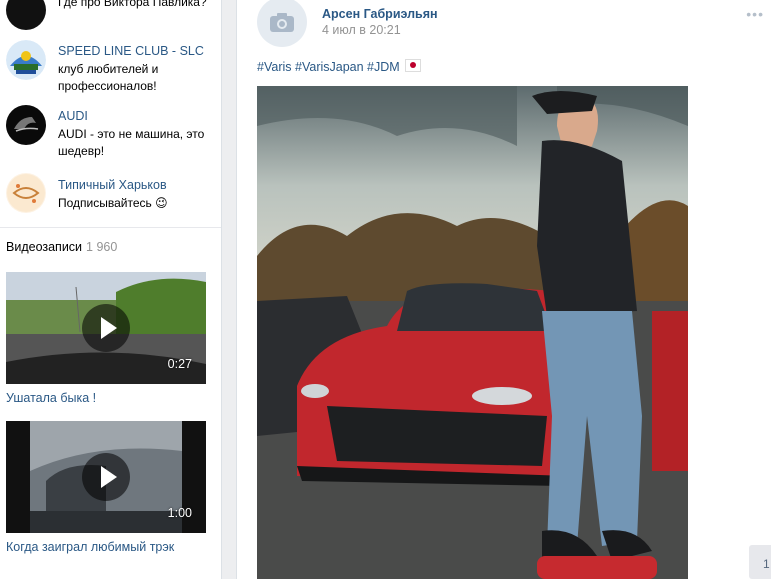 This screenshot has width=771, height=579. I want to click on page-button: 1, so click(760, 562).